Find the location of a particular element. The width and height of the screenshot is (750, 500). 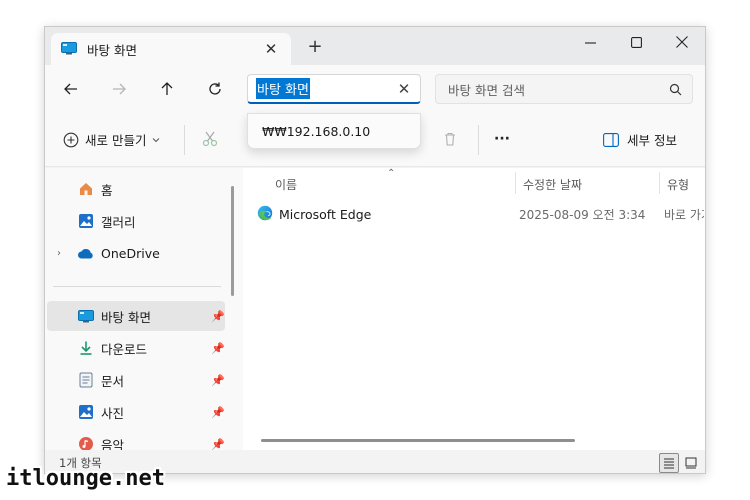

scissors-icon is located at coordinates (210, 139).